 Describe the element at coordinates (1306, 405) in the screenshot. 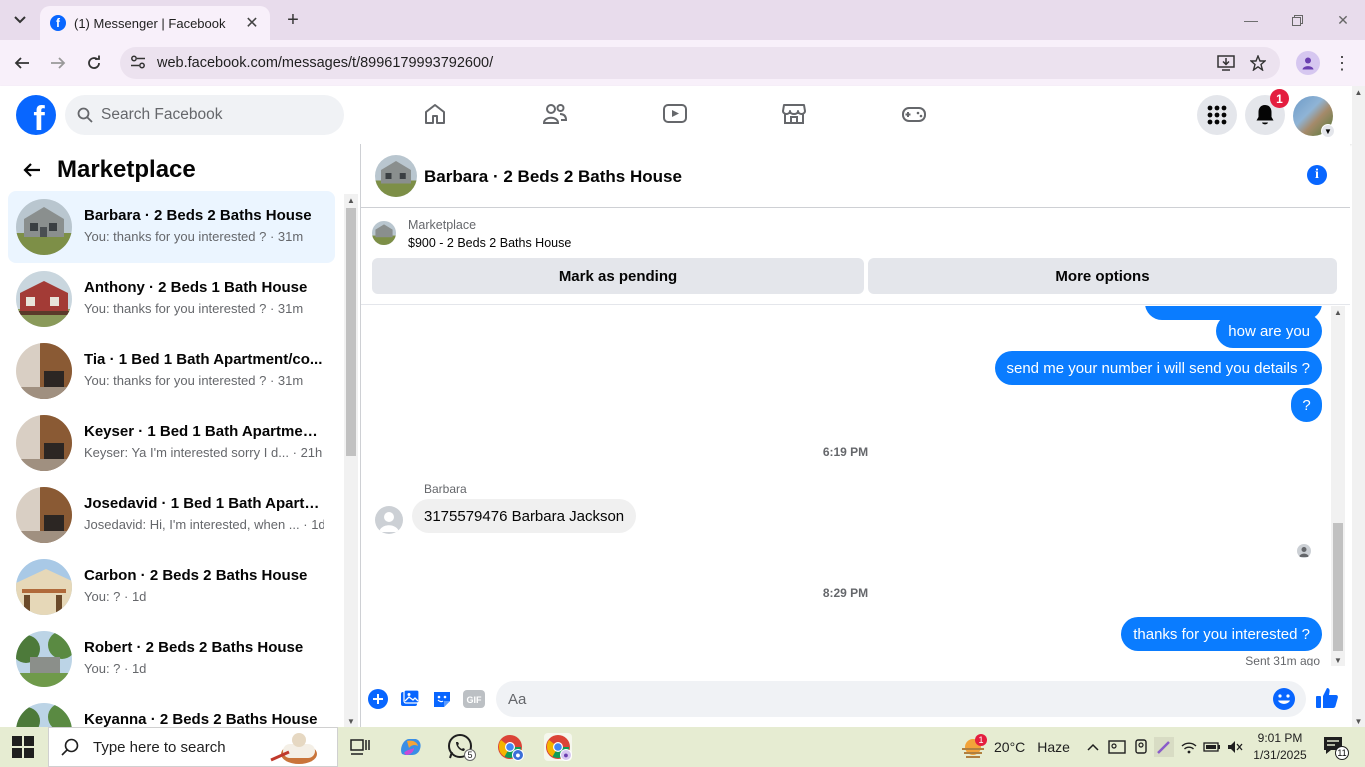

I see `message-bubble-outgoing: ?` at that location.